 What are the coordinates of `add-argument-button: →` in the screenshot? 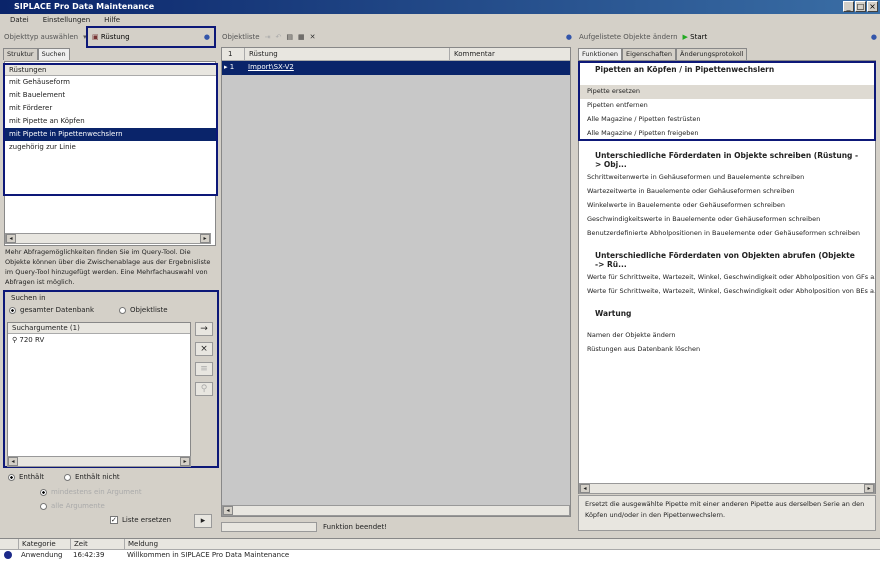 It's located at (204, 329).